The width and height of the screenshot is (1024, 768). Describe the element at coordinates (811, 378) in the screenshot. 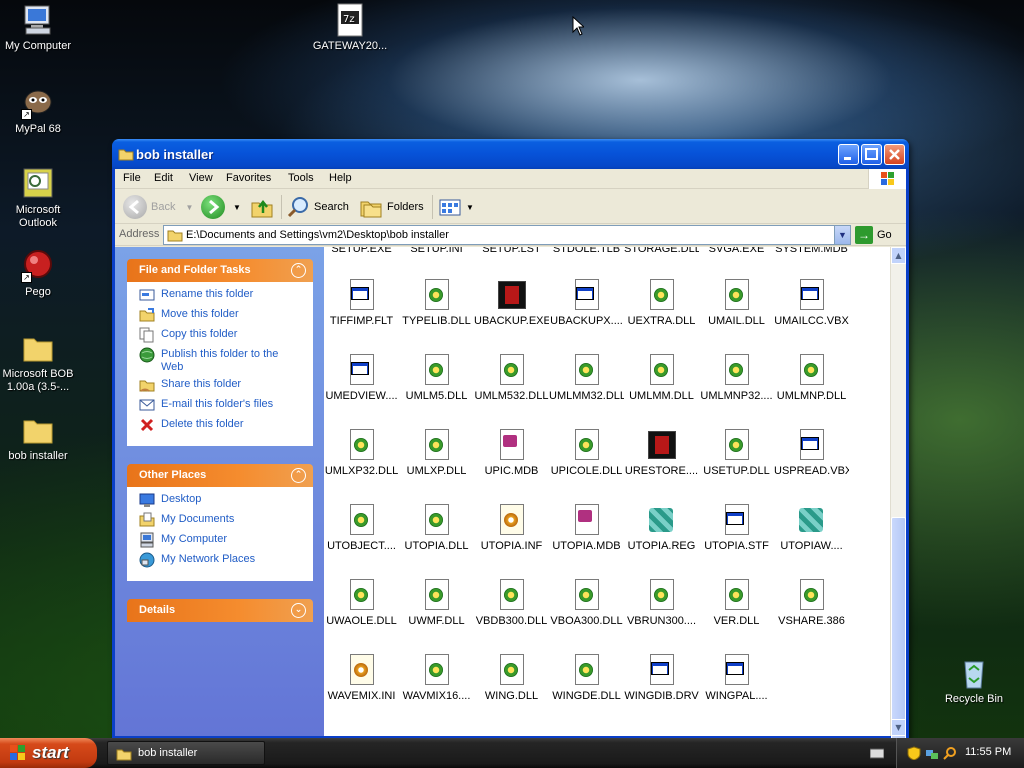

I see `file-item: UMLMNP.DLL` at that location.